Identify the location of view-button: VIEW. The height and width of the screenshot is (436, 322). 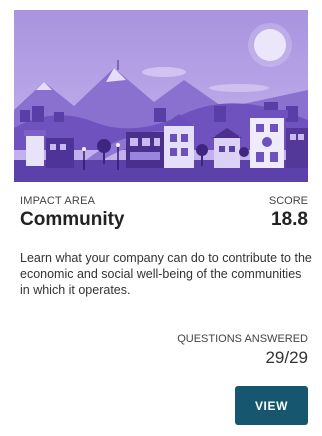
(271, 405).